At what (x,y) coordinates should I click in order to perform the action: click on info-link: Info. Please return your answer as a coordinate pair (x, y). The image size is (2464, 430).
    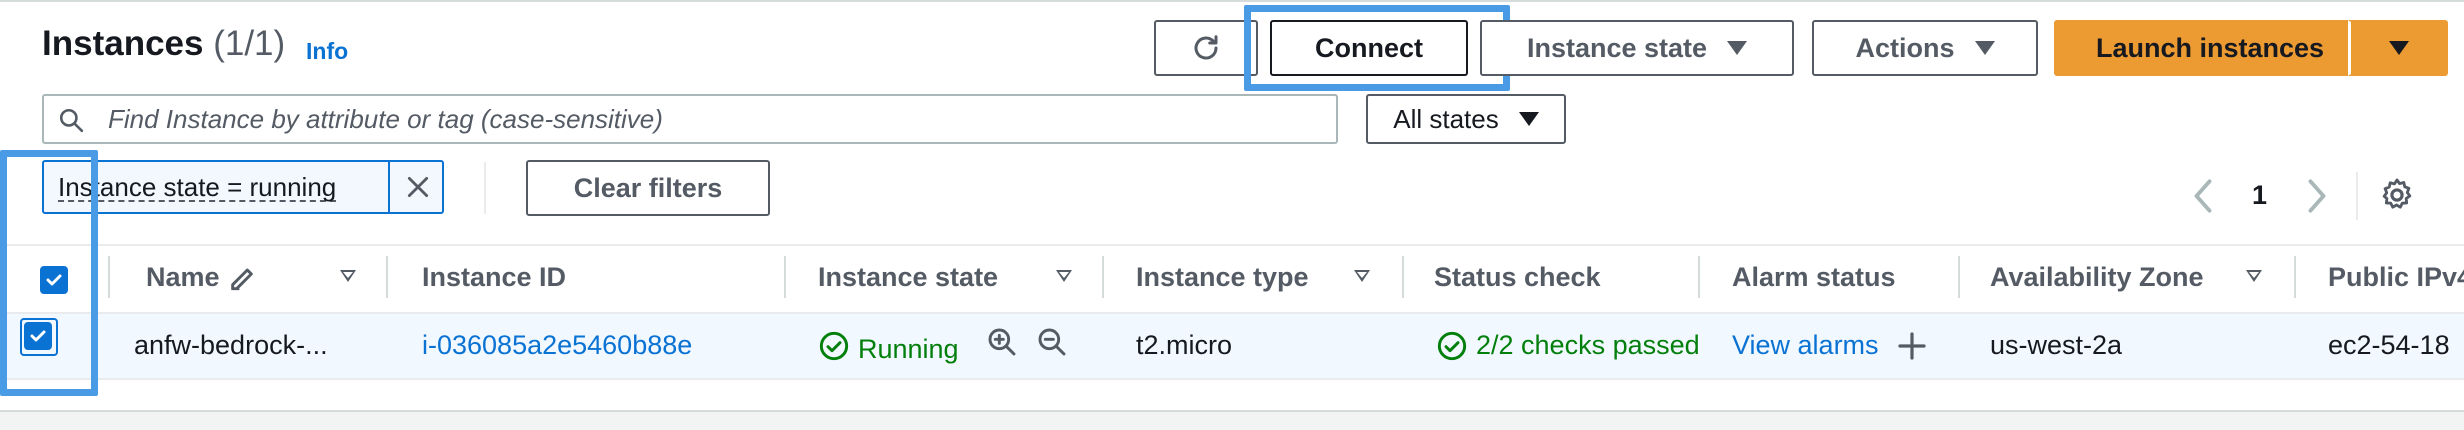
    Looking at the image, I should click on (327, 51).